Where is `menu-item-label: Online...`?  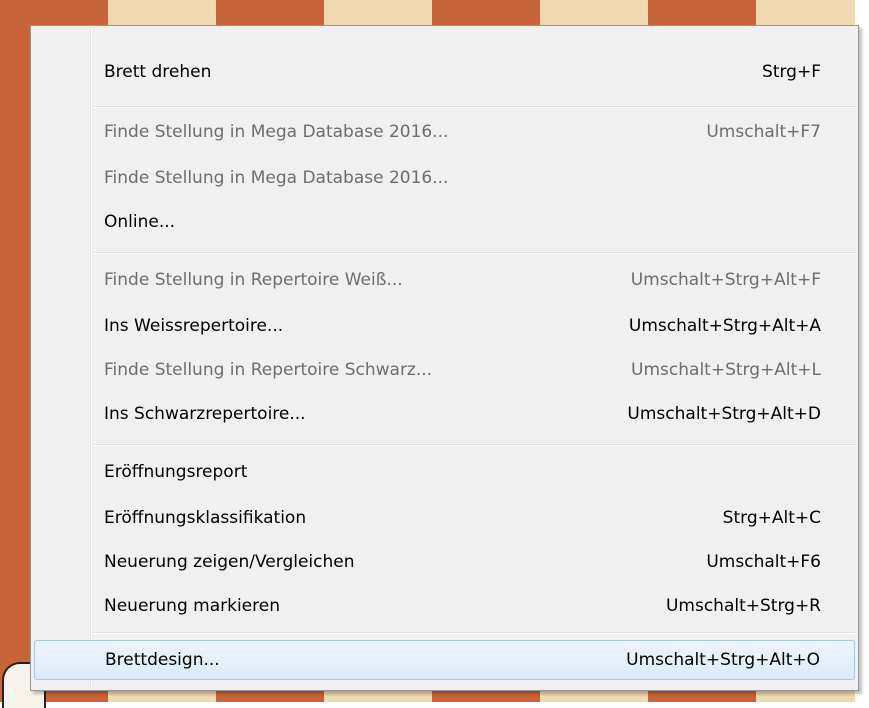
menu-item-label: Online... is located at coordinates (140, 222).